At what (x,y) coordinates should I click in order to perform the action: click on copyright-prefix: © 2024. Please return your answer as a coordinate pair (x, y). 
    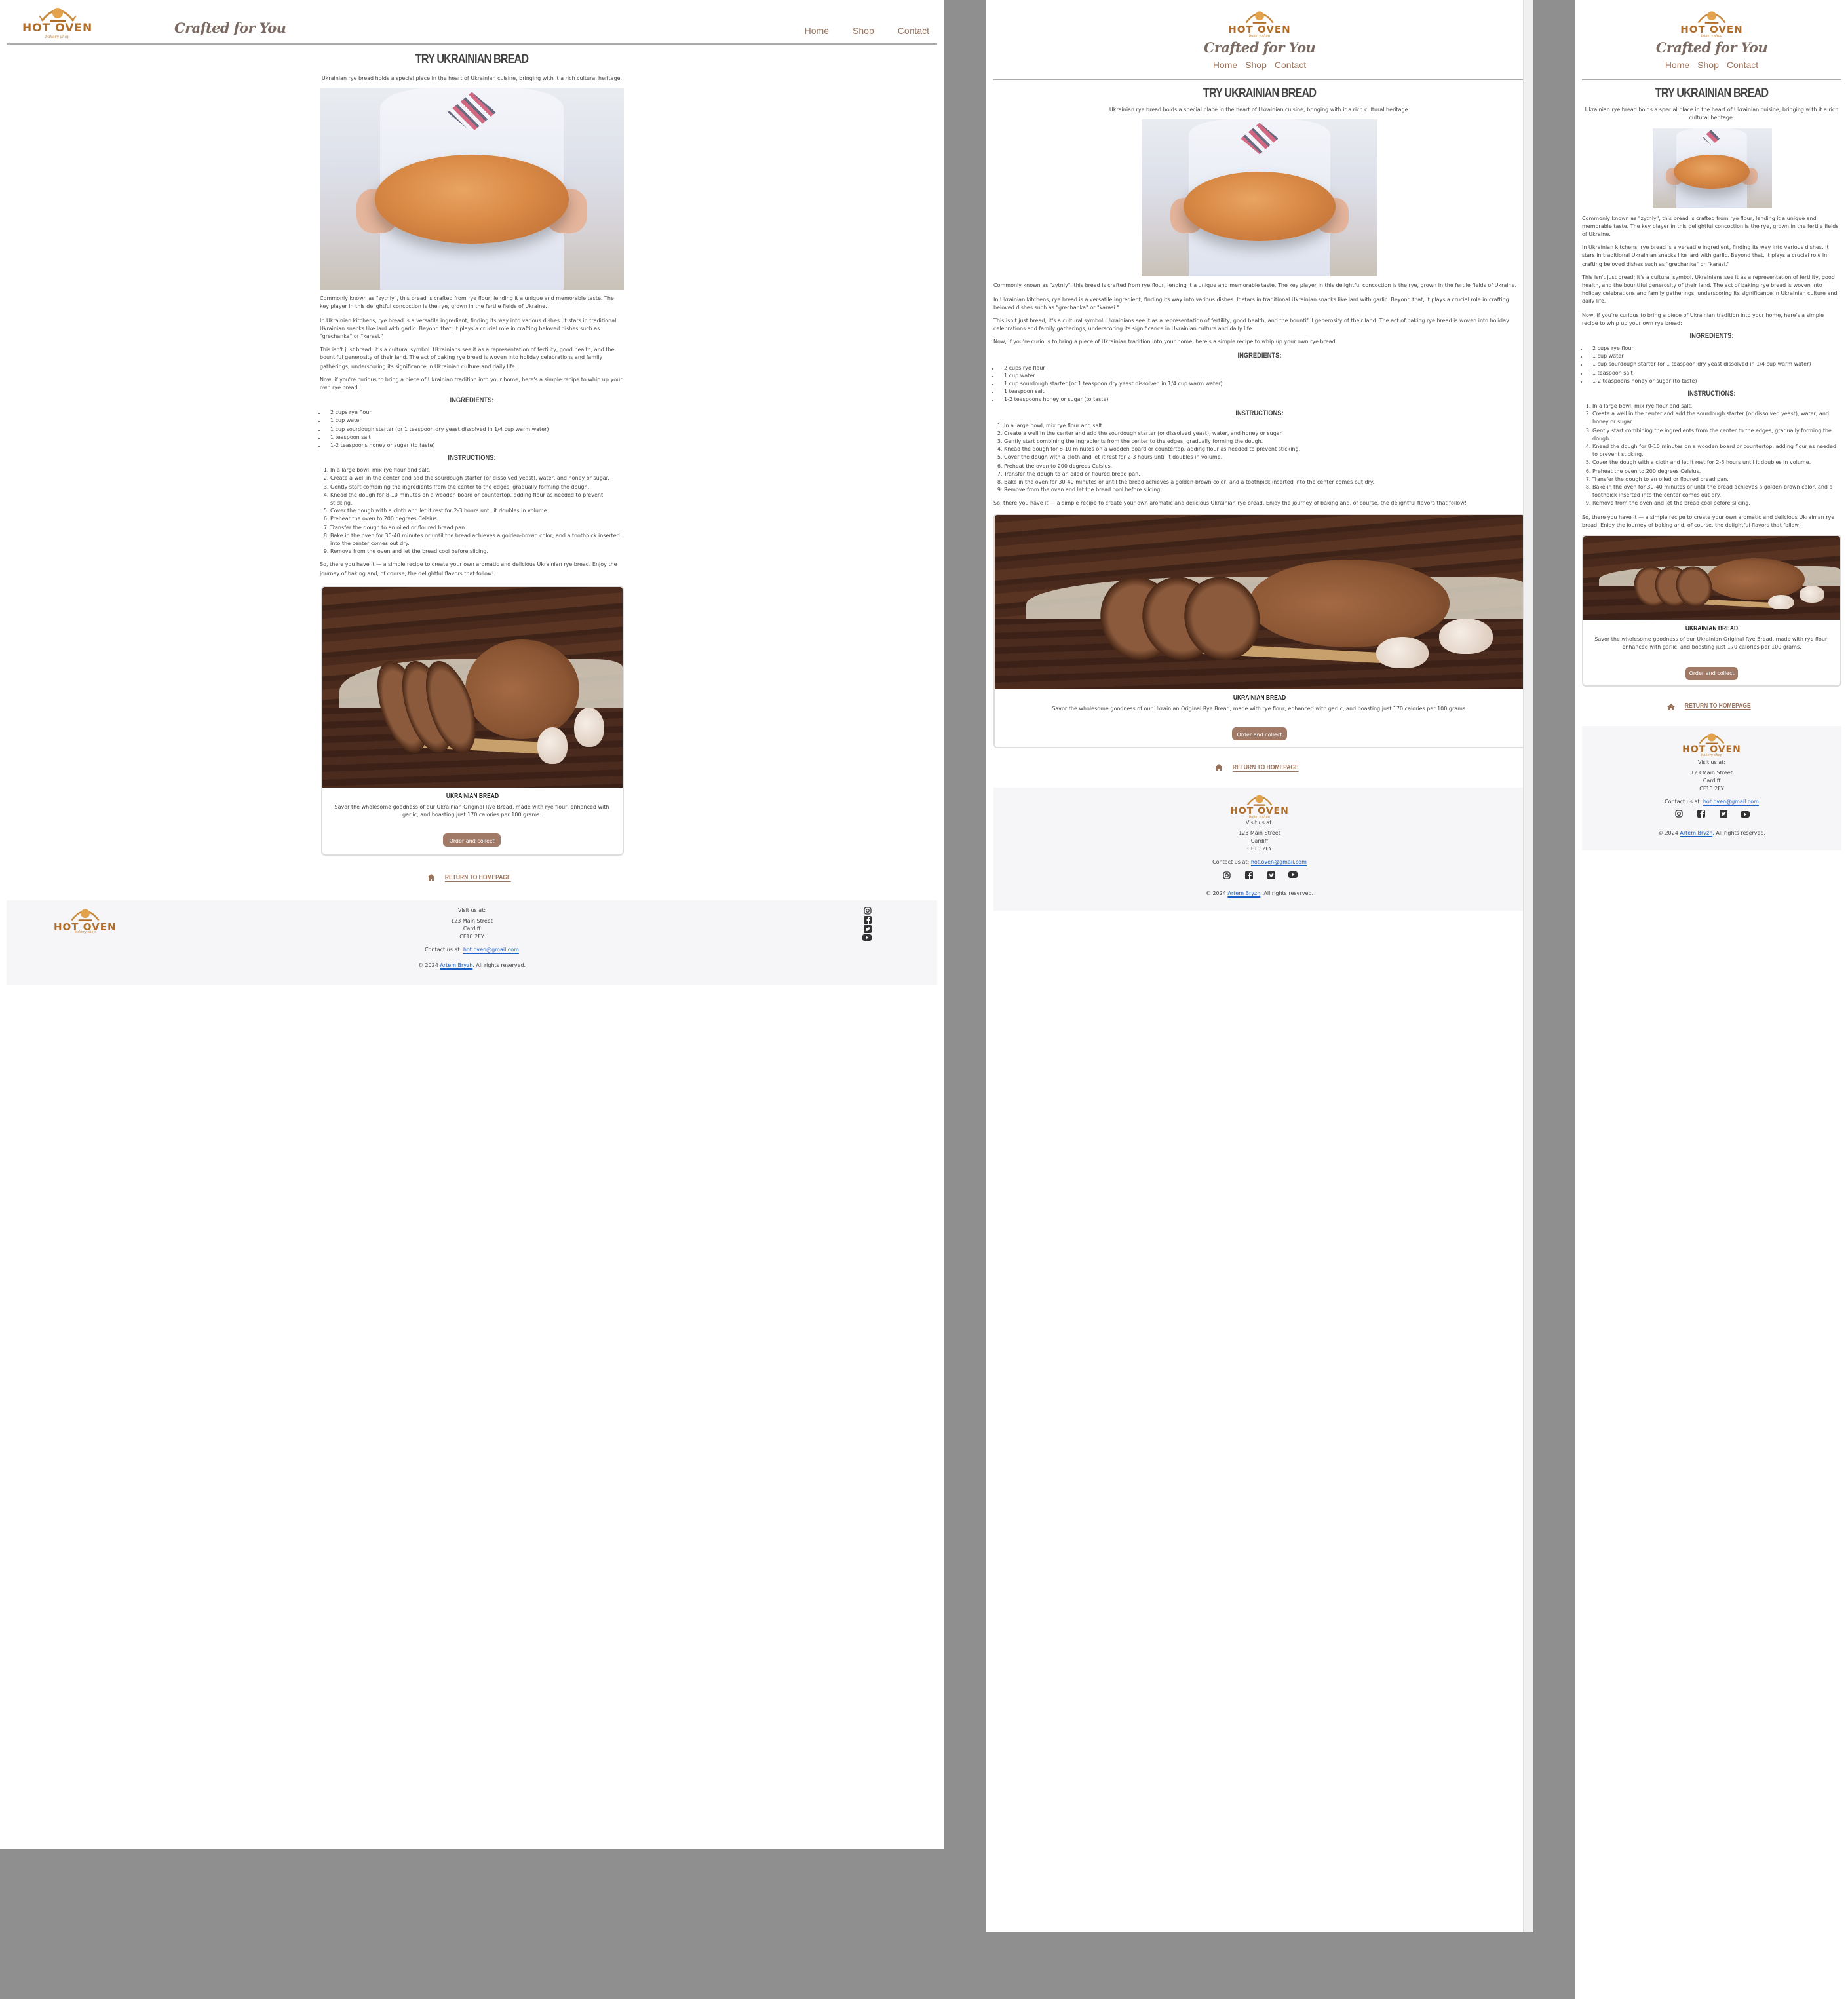
    Looking at the image, I should click on (1667, 832).